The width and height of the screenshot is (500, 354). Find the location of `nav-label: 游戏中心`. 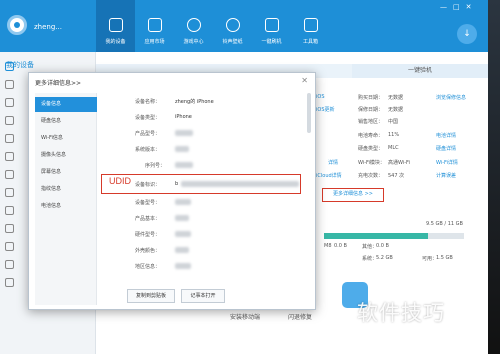

nav-label: 游戏中心 is located at coordinates (193, 42).